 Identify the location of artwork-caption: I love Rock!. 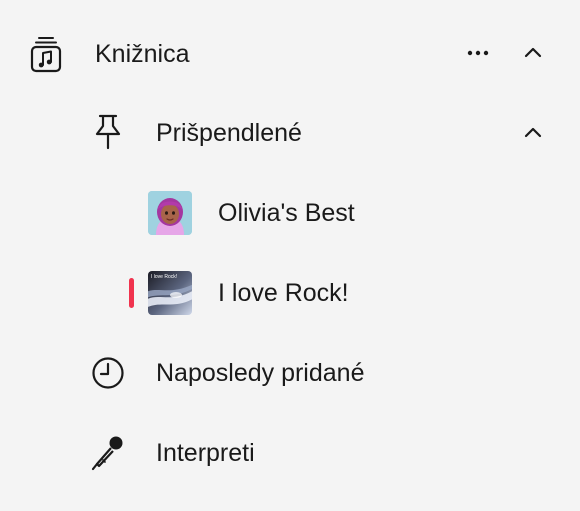
(164, 277).